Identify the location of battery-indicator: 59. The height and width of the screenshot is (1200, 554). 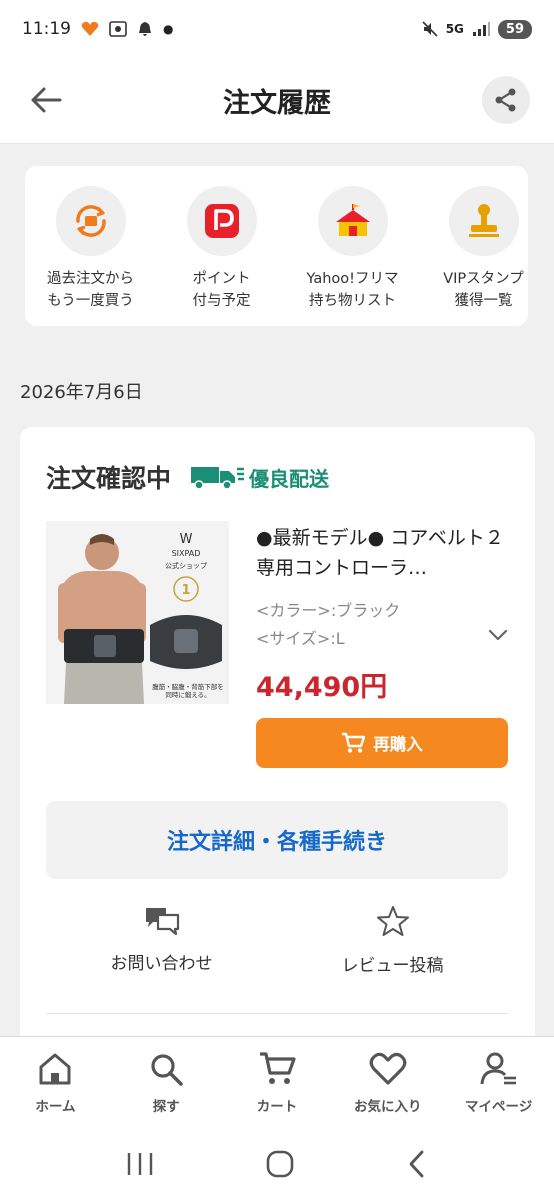
(514, 29).